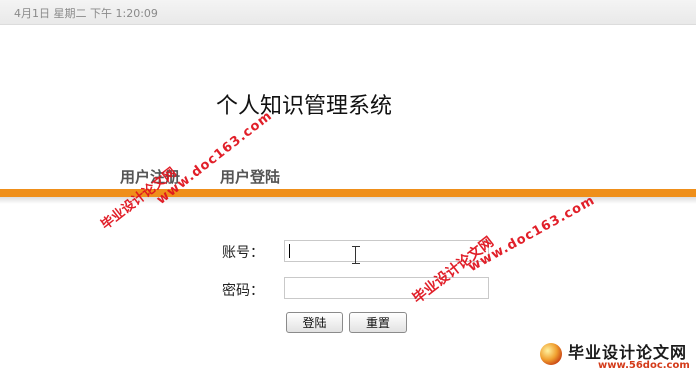  What do you see at coordinates (378, 322) in the screenshot?
I see `reset-button: 重置` at bounding box center [378, 322].